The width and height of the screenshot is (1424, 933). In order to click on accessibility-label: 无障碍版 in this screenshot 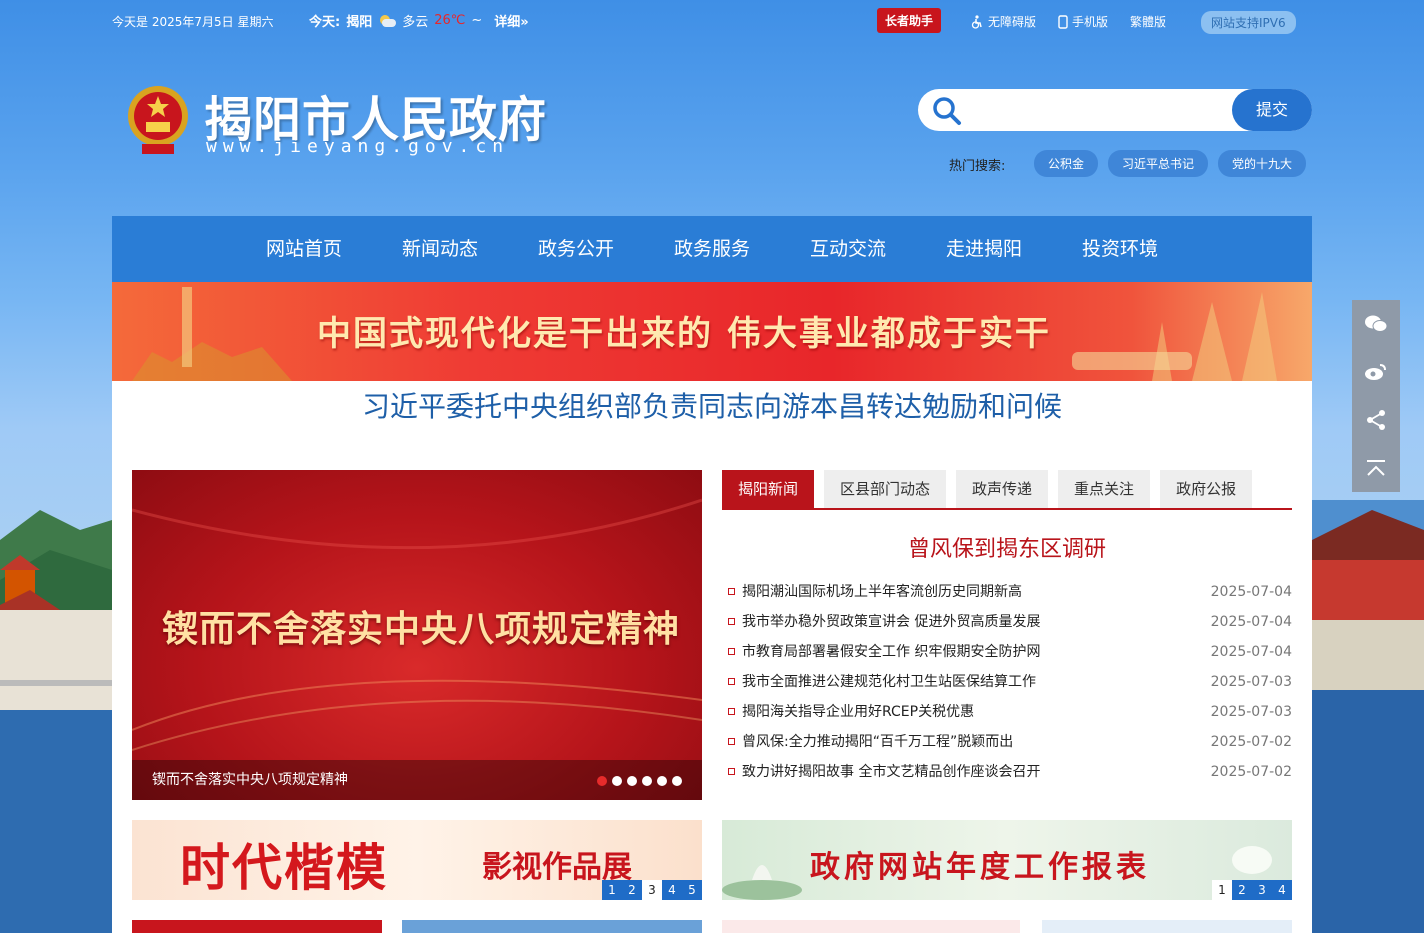, I will do `click(1012, 22)`.